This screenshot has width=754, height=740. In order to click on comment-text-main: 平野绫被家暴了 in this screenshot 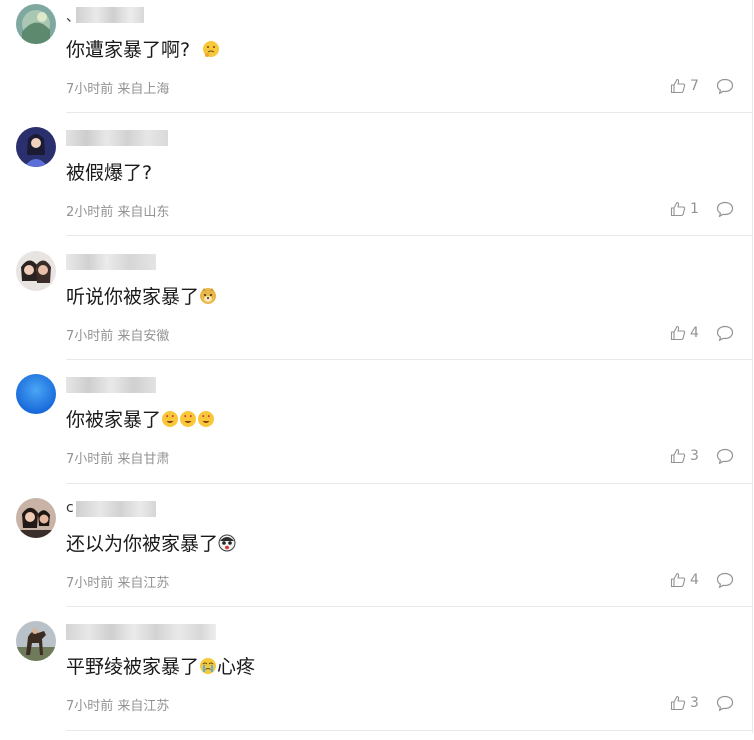, I will do `click(133, 667)`.